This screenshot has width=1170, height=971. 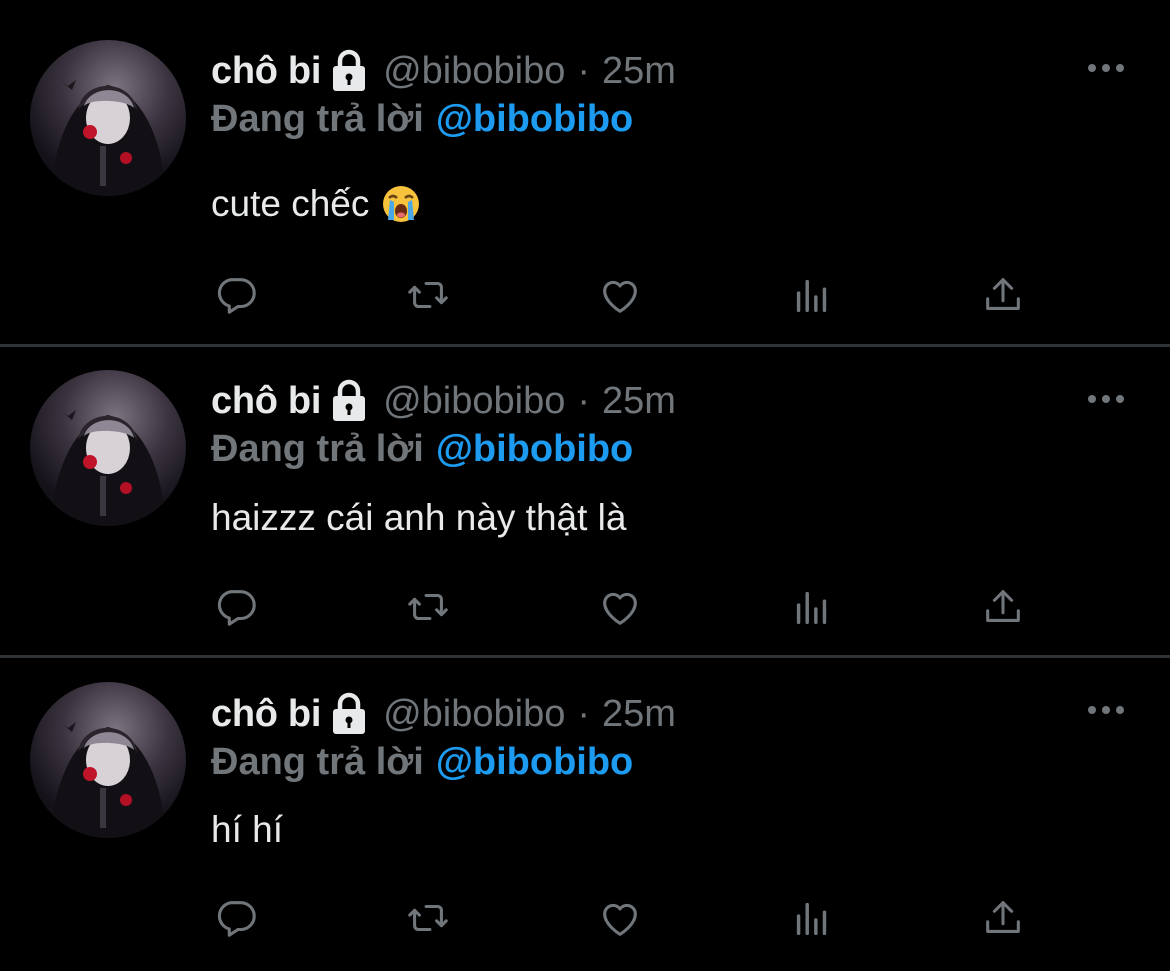 I want to click on tweet-text-content: hí hí, so click(x=247, y=829).